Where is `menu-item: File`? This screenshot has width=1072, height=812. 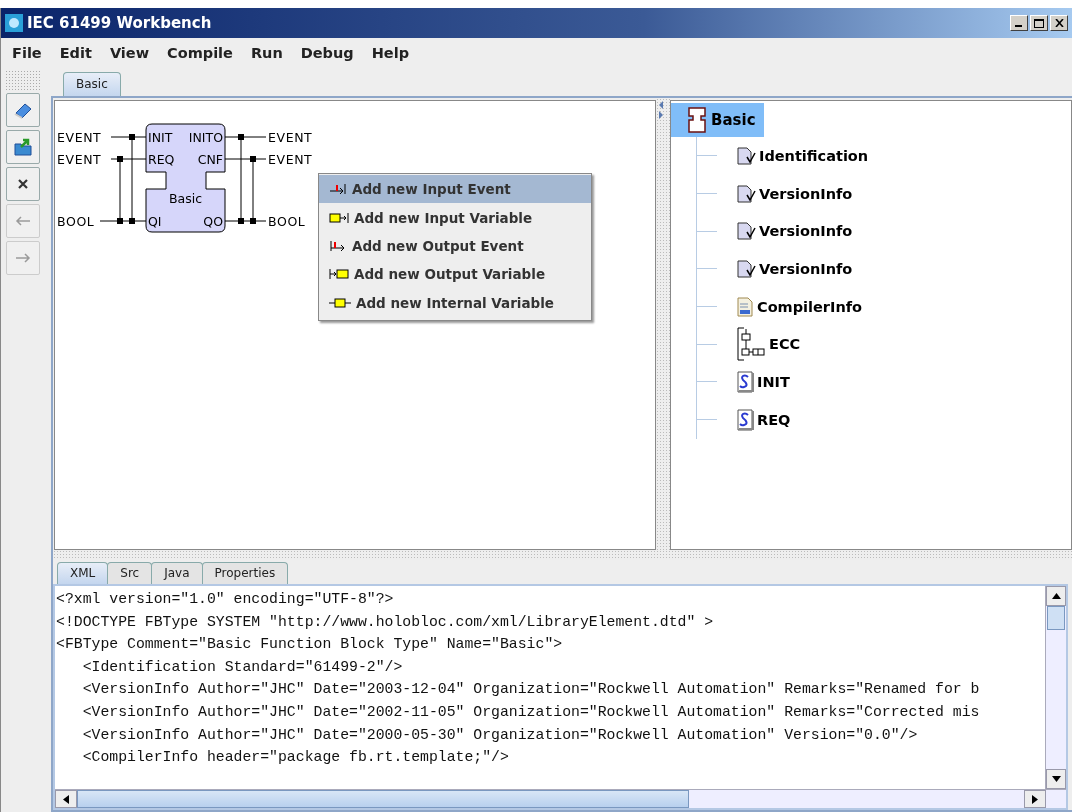 menu-item: File is located at coordinates (27, 53).